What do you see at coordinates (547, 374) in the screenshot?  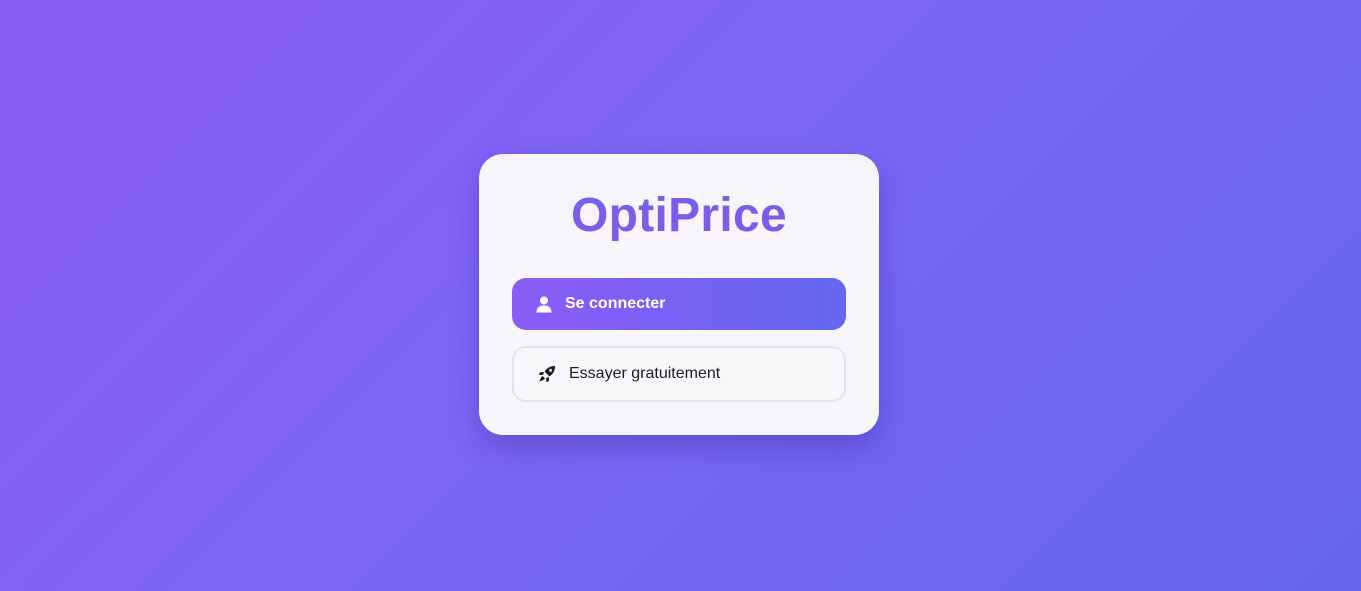 I see `rocket-icon` at bounding box center [547, 374].